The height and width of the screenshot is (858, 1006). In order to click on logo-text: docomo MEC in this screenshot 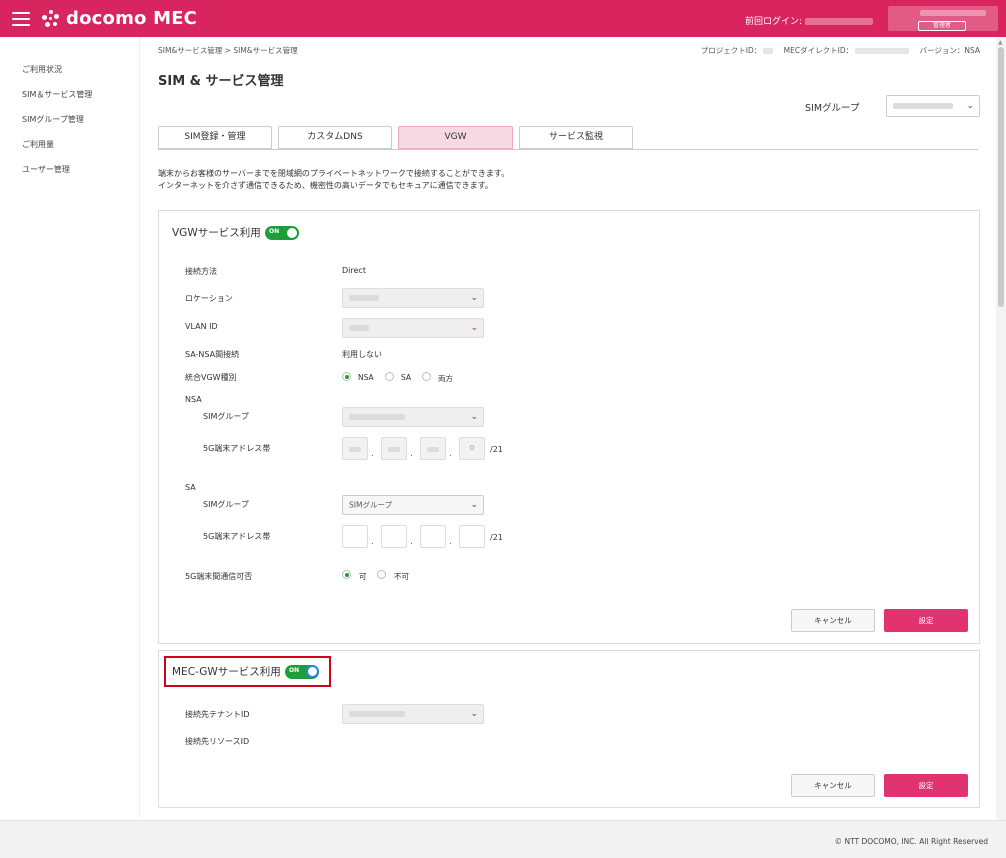, I will do `click(132, 18)`.